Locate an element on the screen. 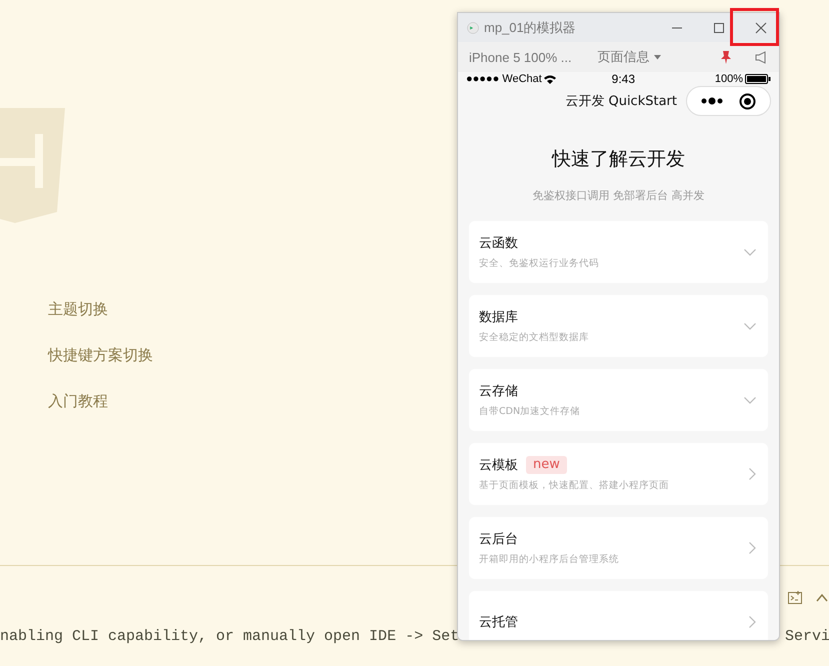 Image resolution: width=829 pixels, height=666 pixels. close-icon is located at coordinates (761, 28).